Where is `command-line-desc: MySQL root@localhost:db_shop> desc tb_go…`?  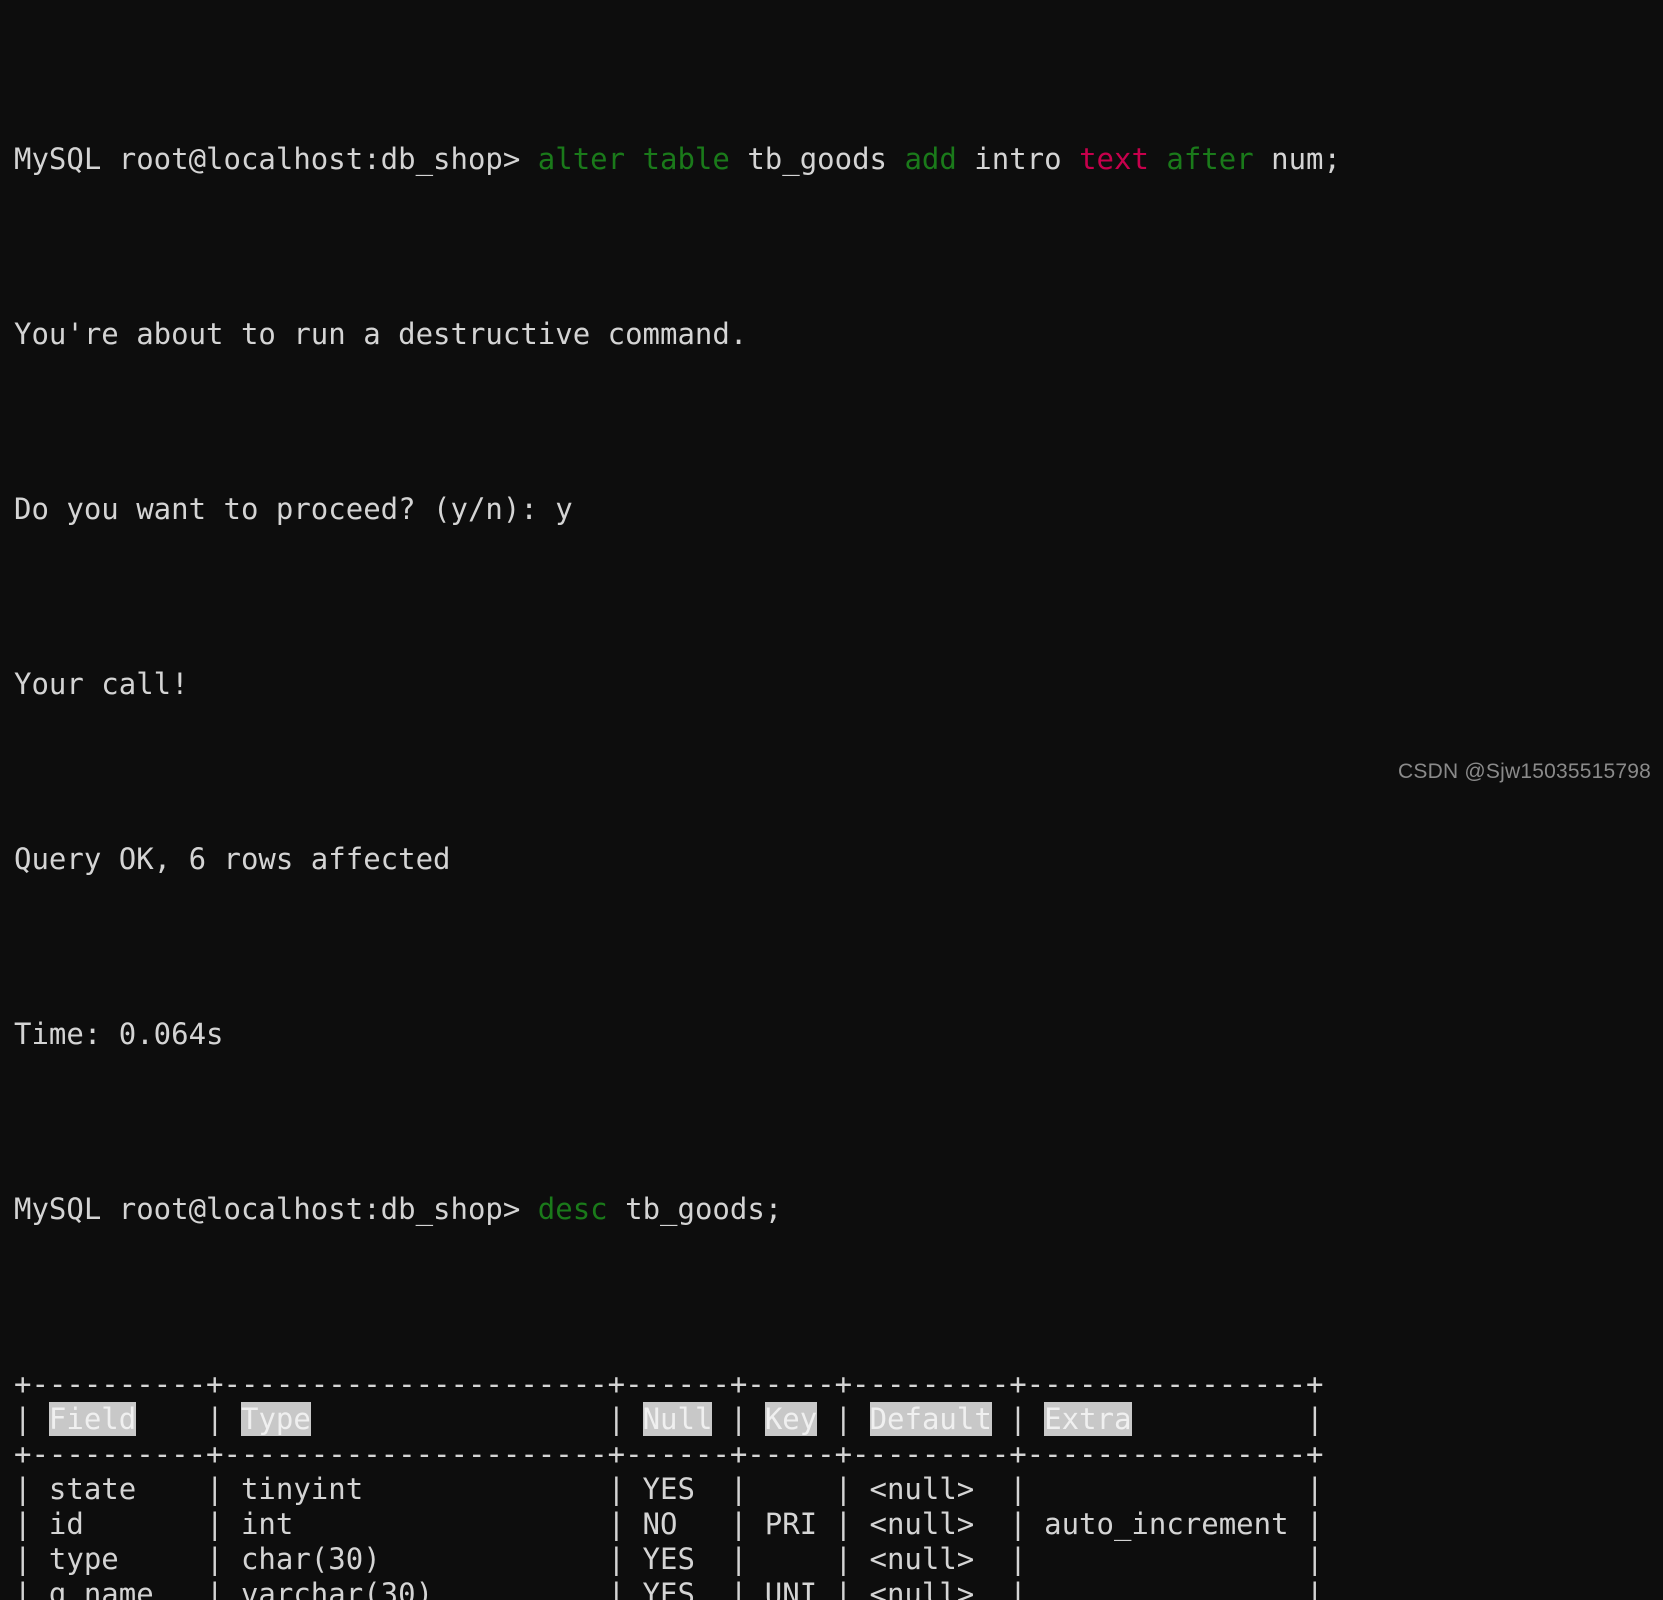 command-line-desc: MySQL root@localhost:db_shop> desc tb_go… is located at coordinates (677, 1209).